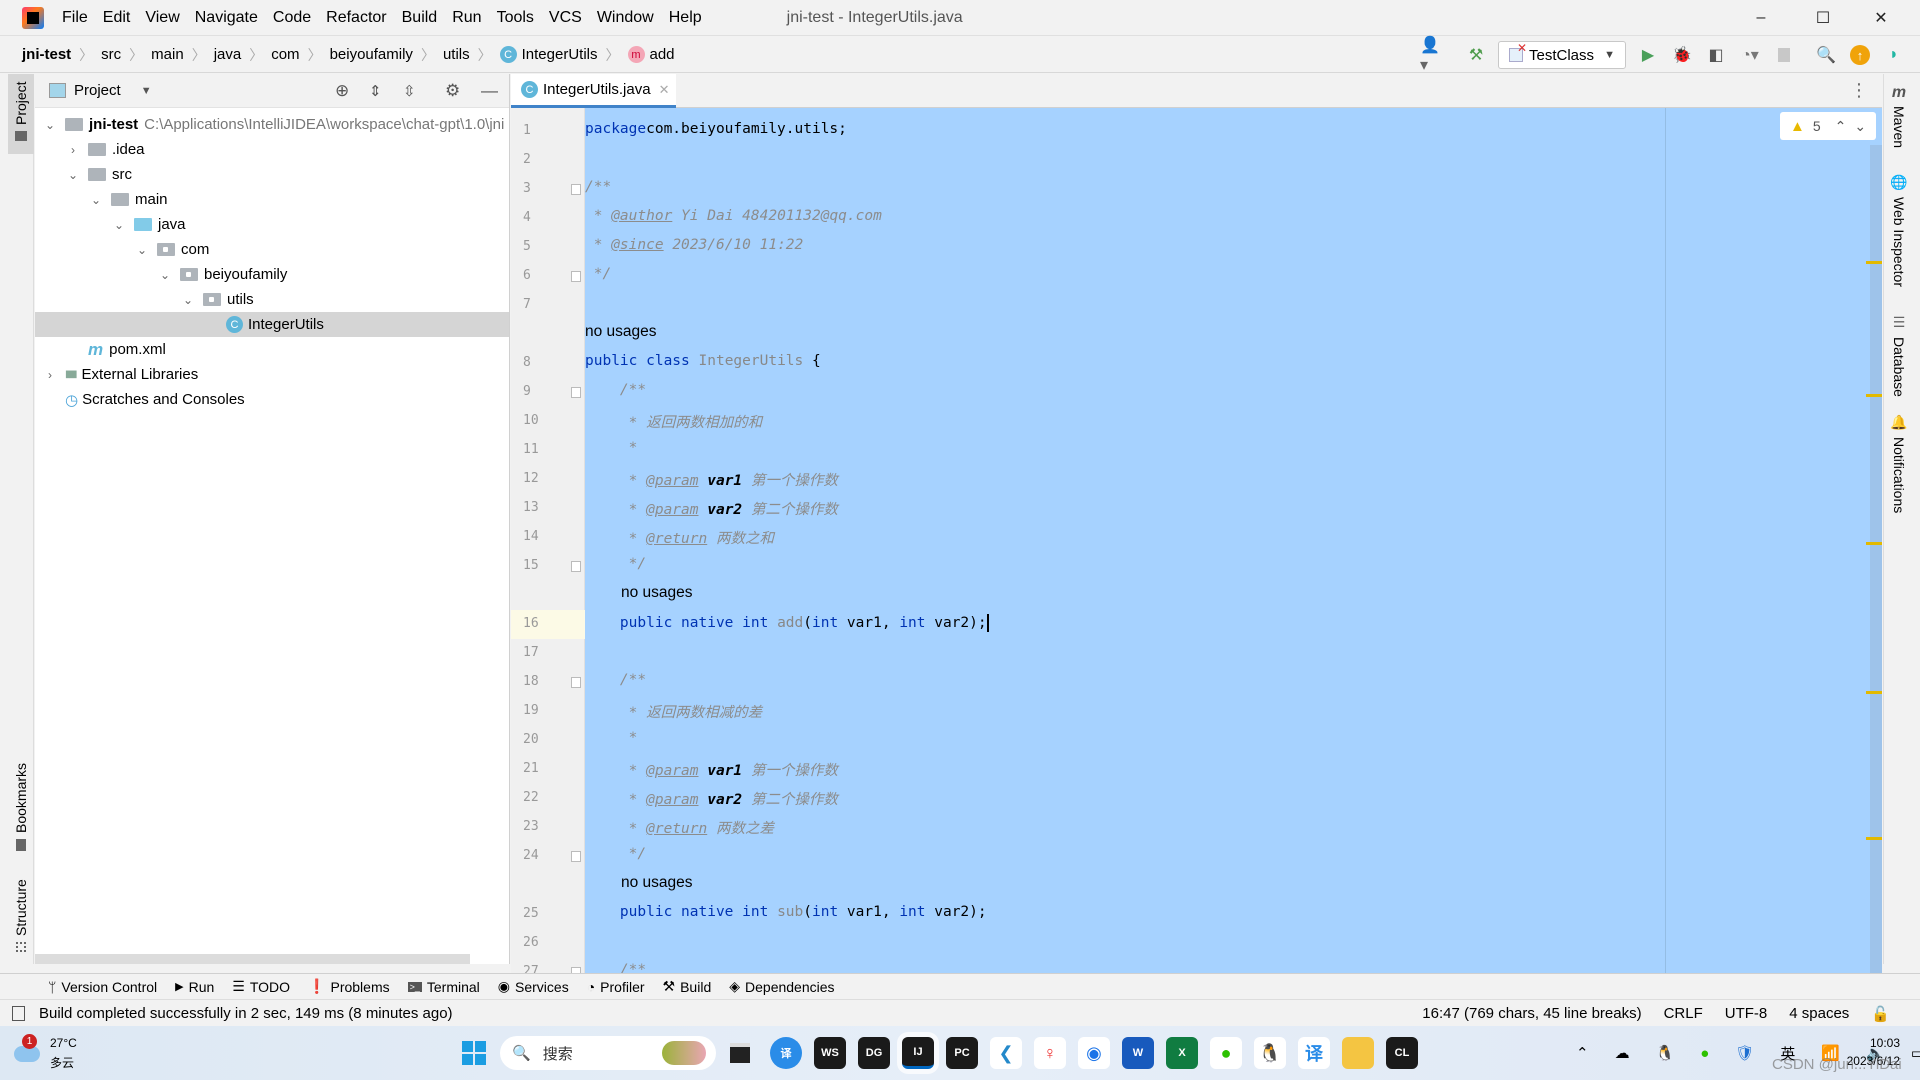 The height and width of the screenshot is (1080, 1920). Describe the element at coordinates (285, 54) in the screenshot. I see `breadcrumb-item: com` at that location.